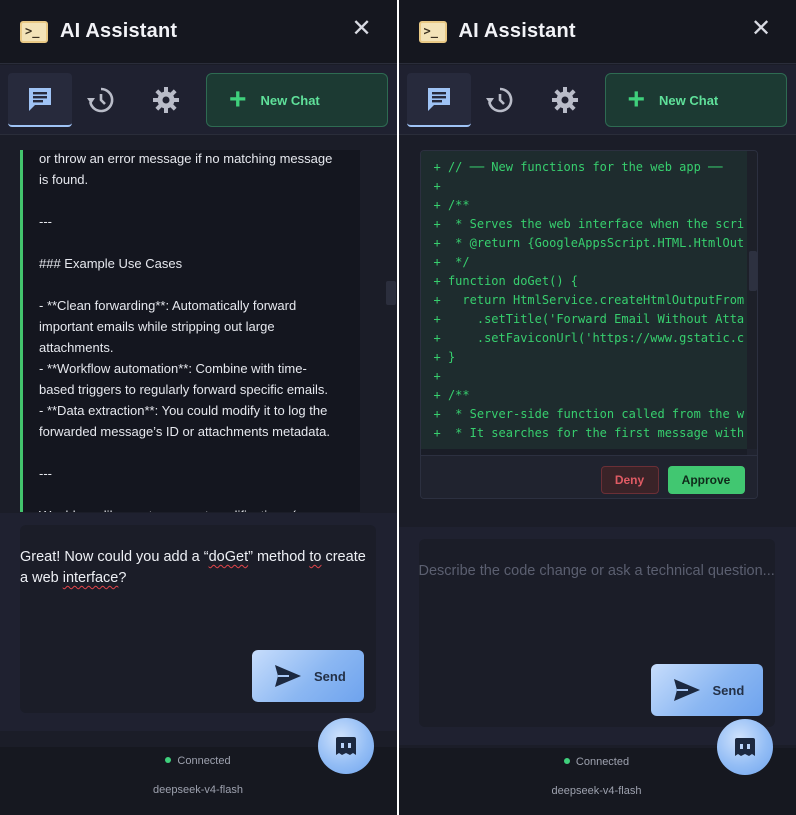 The height and width of the screenshot is (815, 796). Describe the element at coordinates (114, 557) in the screenshot. I see `input-text-part: Great! Now could you add a “` at that location.